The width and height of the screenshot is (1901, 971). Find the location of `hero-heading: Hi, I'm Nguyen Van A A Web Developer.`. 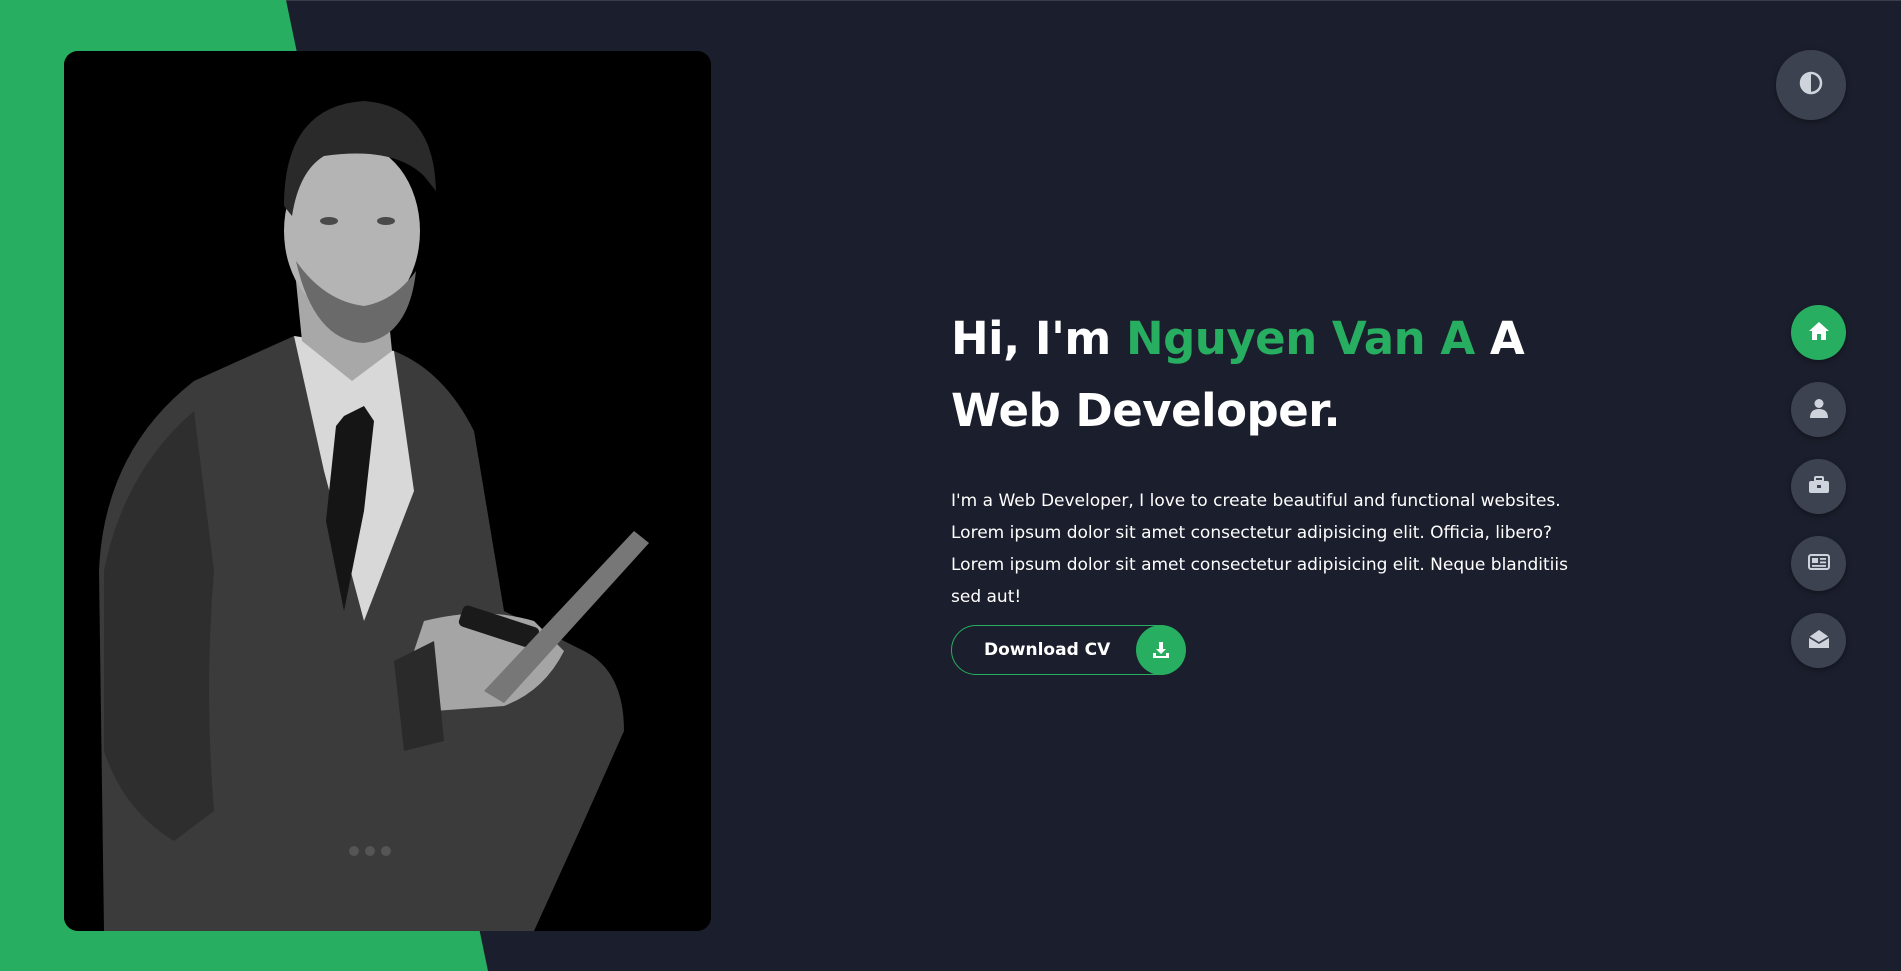

hero-heading: Hi, I'm Nguyen Van A A Web Developer. is located at coordinates (1271, 375).